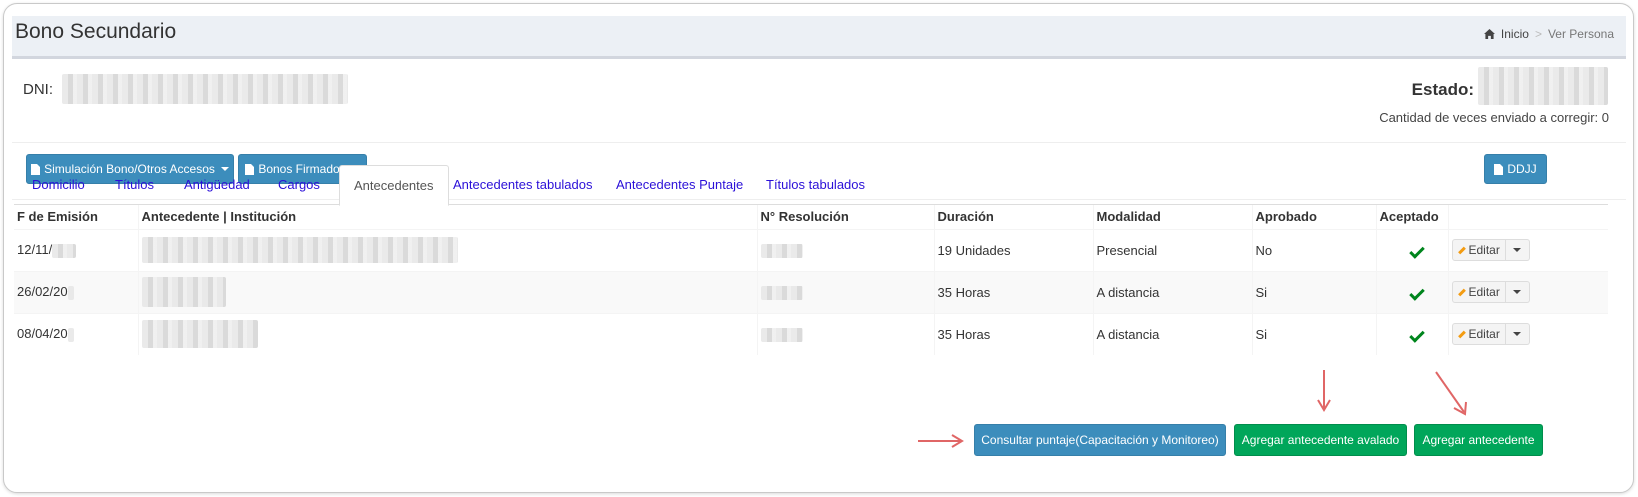 The height and width of the screenshot is (497, 1638). I want to click on fecha-text: 08/04/20, so click(42, 334).